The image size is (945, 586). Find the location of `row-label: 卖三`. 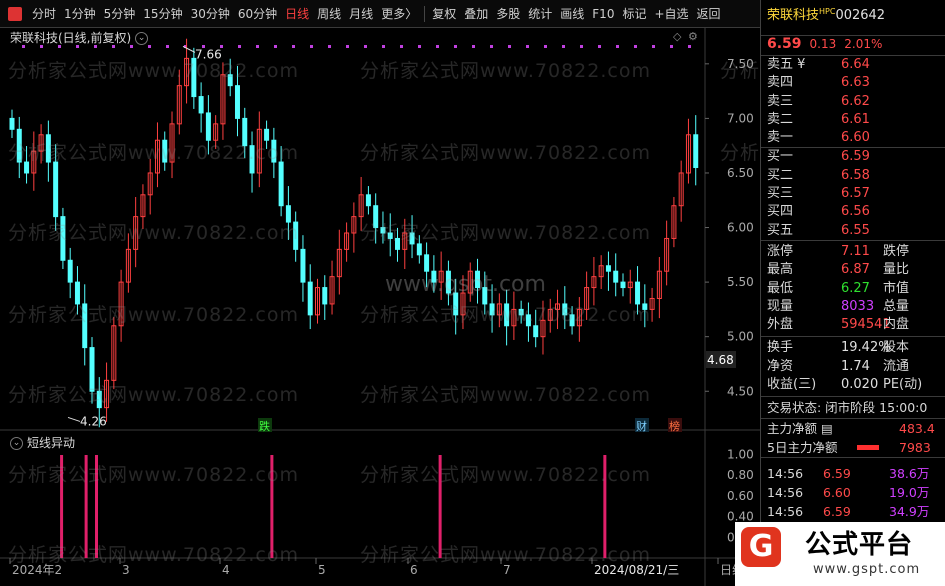

row-label: 卖三 is located at coordinates (780, 101).